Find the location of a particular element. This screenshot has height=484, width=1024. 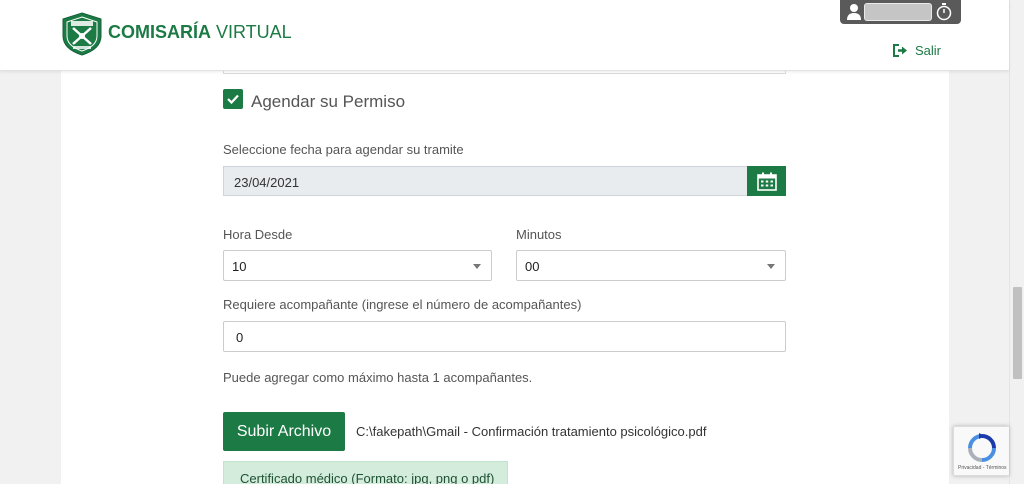

site-brand: COMISARÍA VIRTUAL is located at coordinates (200, 32).